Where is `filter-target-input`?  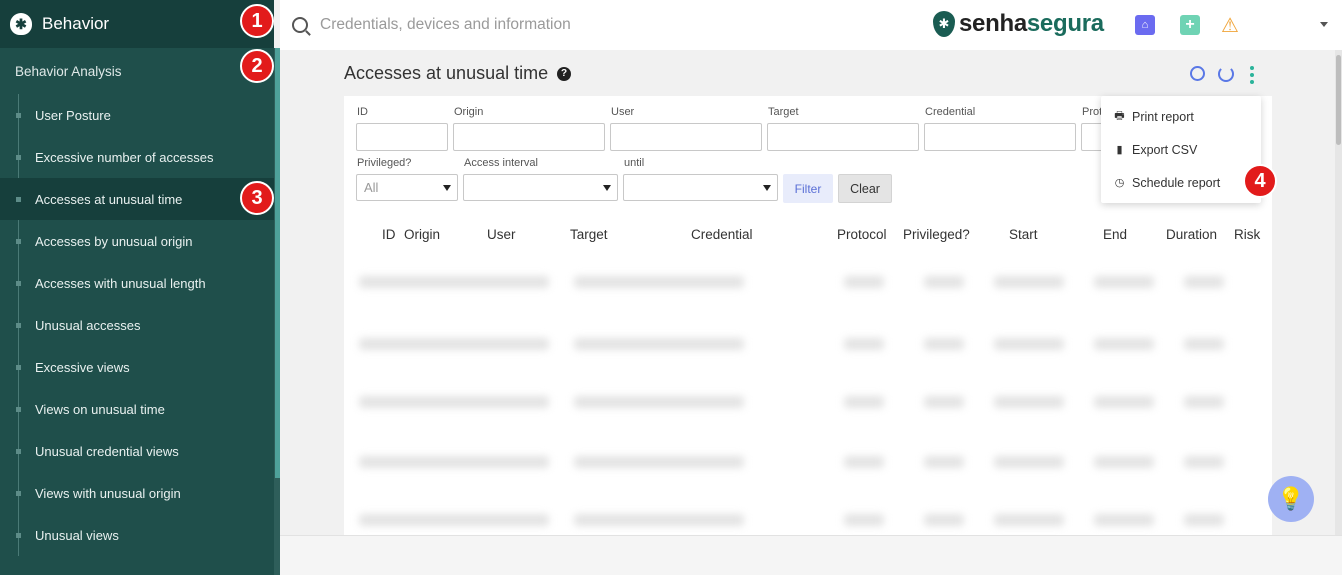 filter-target-input is located at coordinates (843, 137).